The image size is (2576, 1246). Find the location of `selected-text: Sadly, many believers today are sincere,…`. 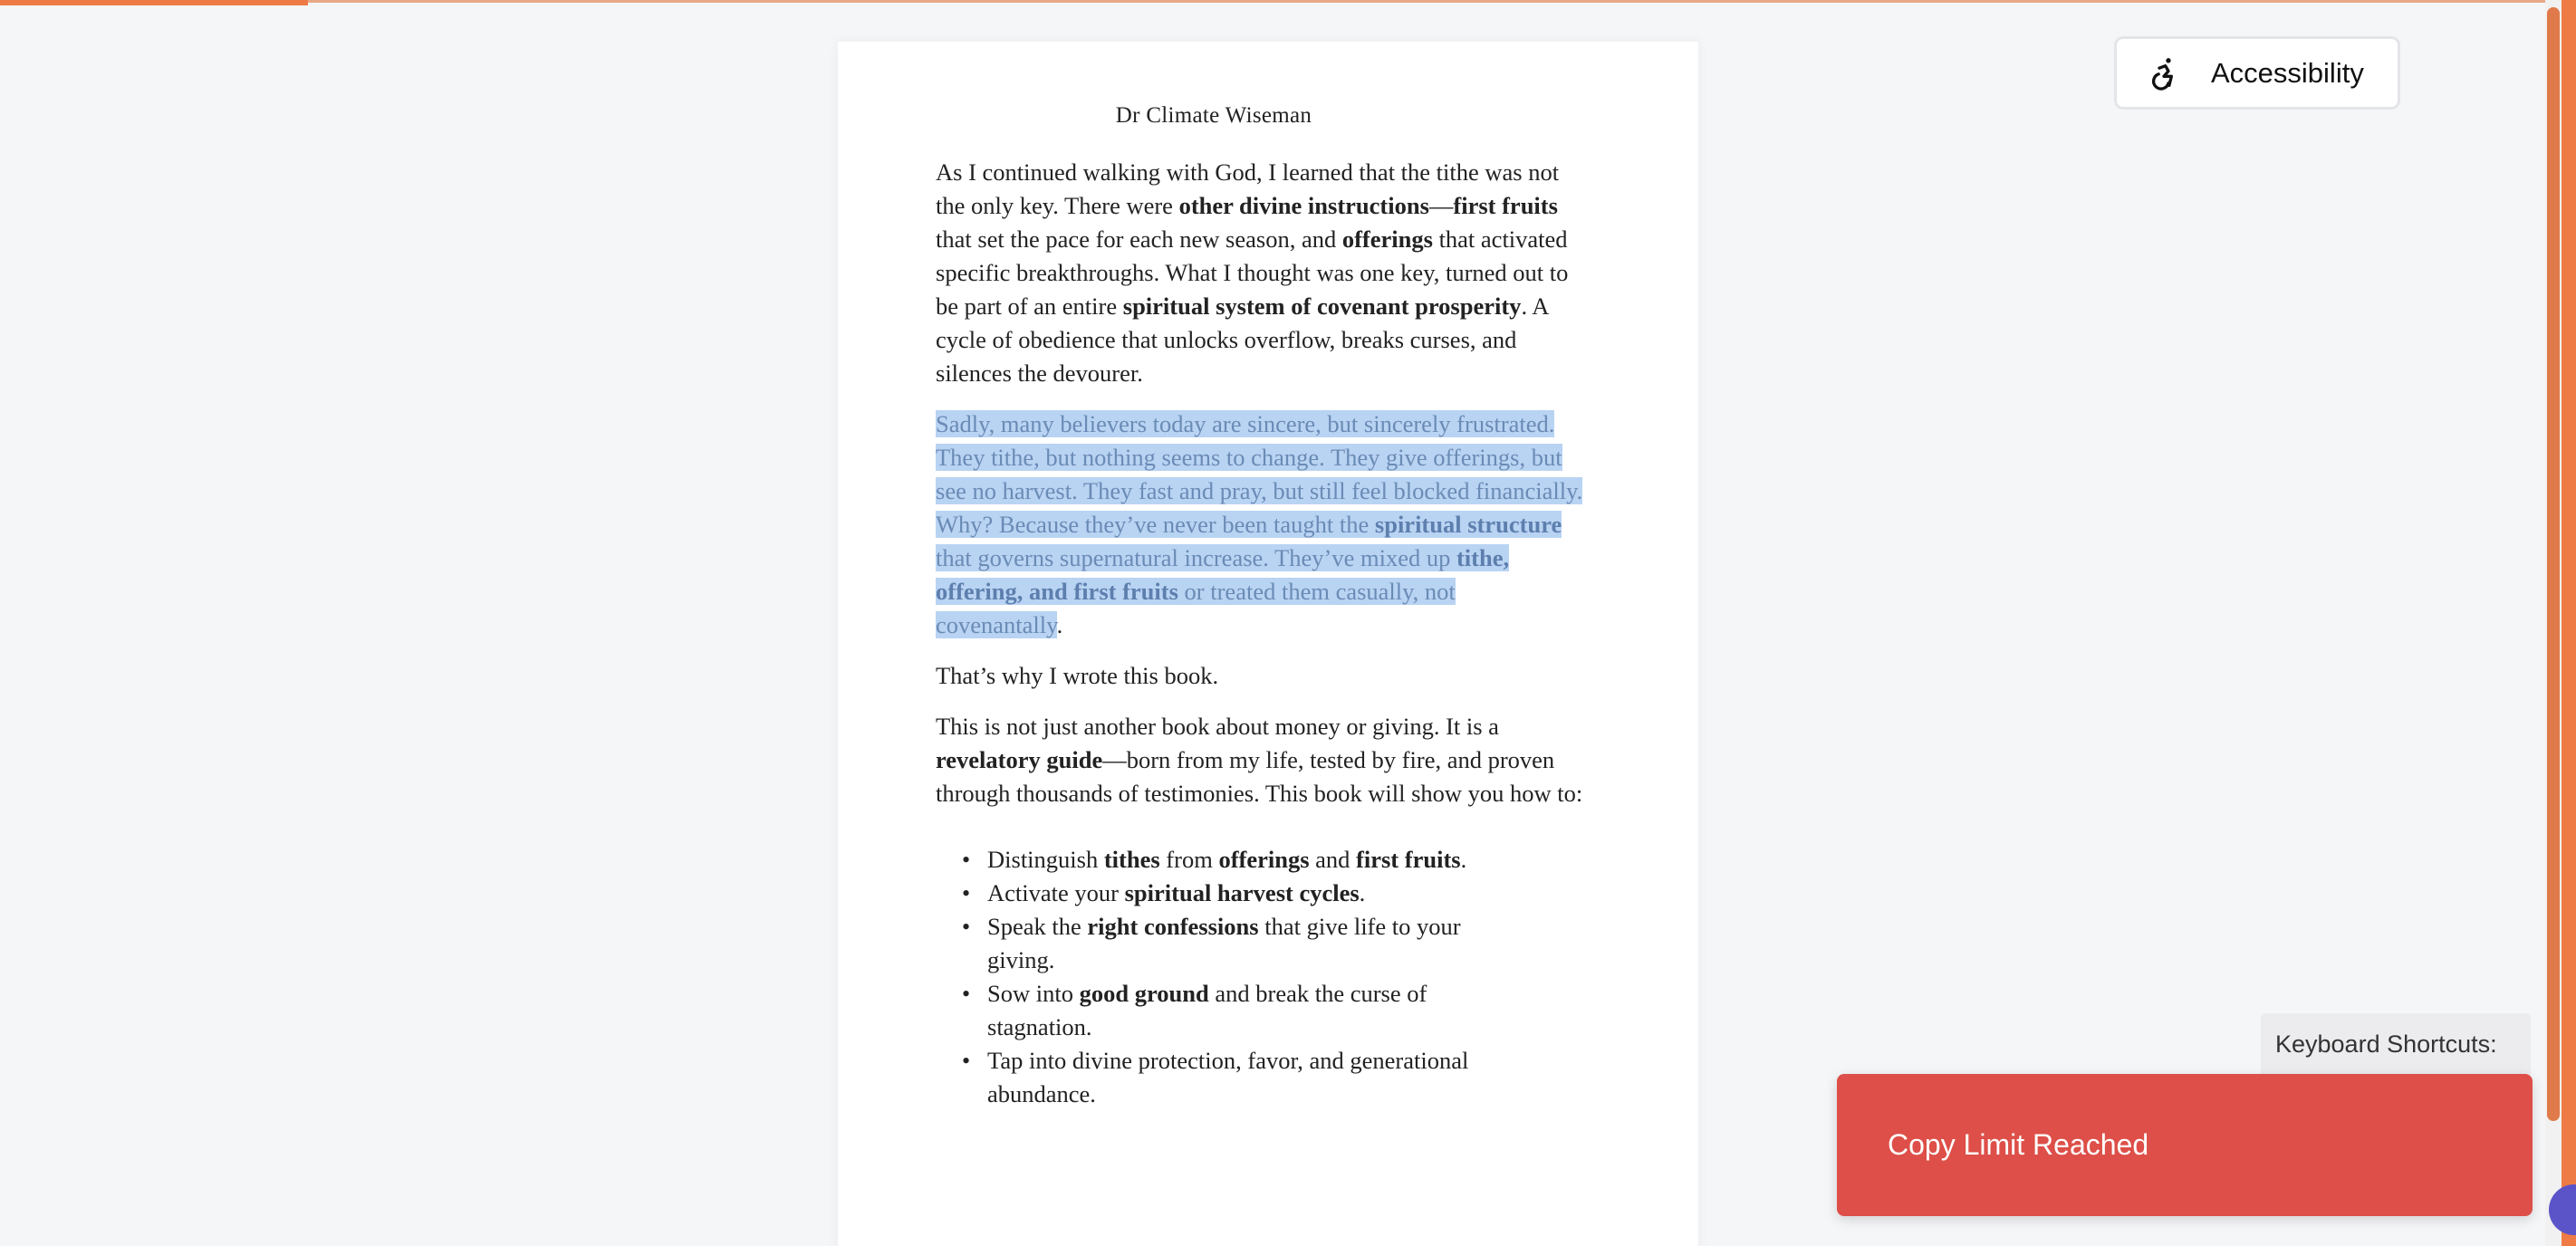

selected-text: Sadly, many believers today are sincere,… is located at coordinates (1259, 524).